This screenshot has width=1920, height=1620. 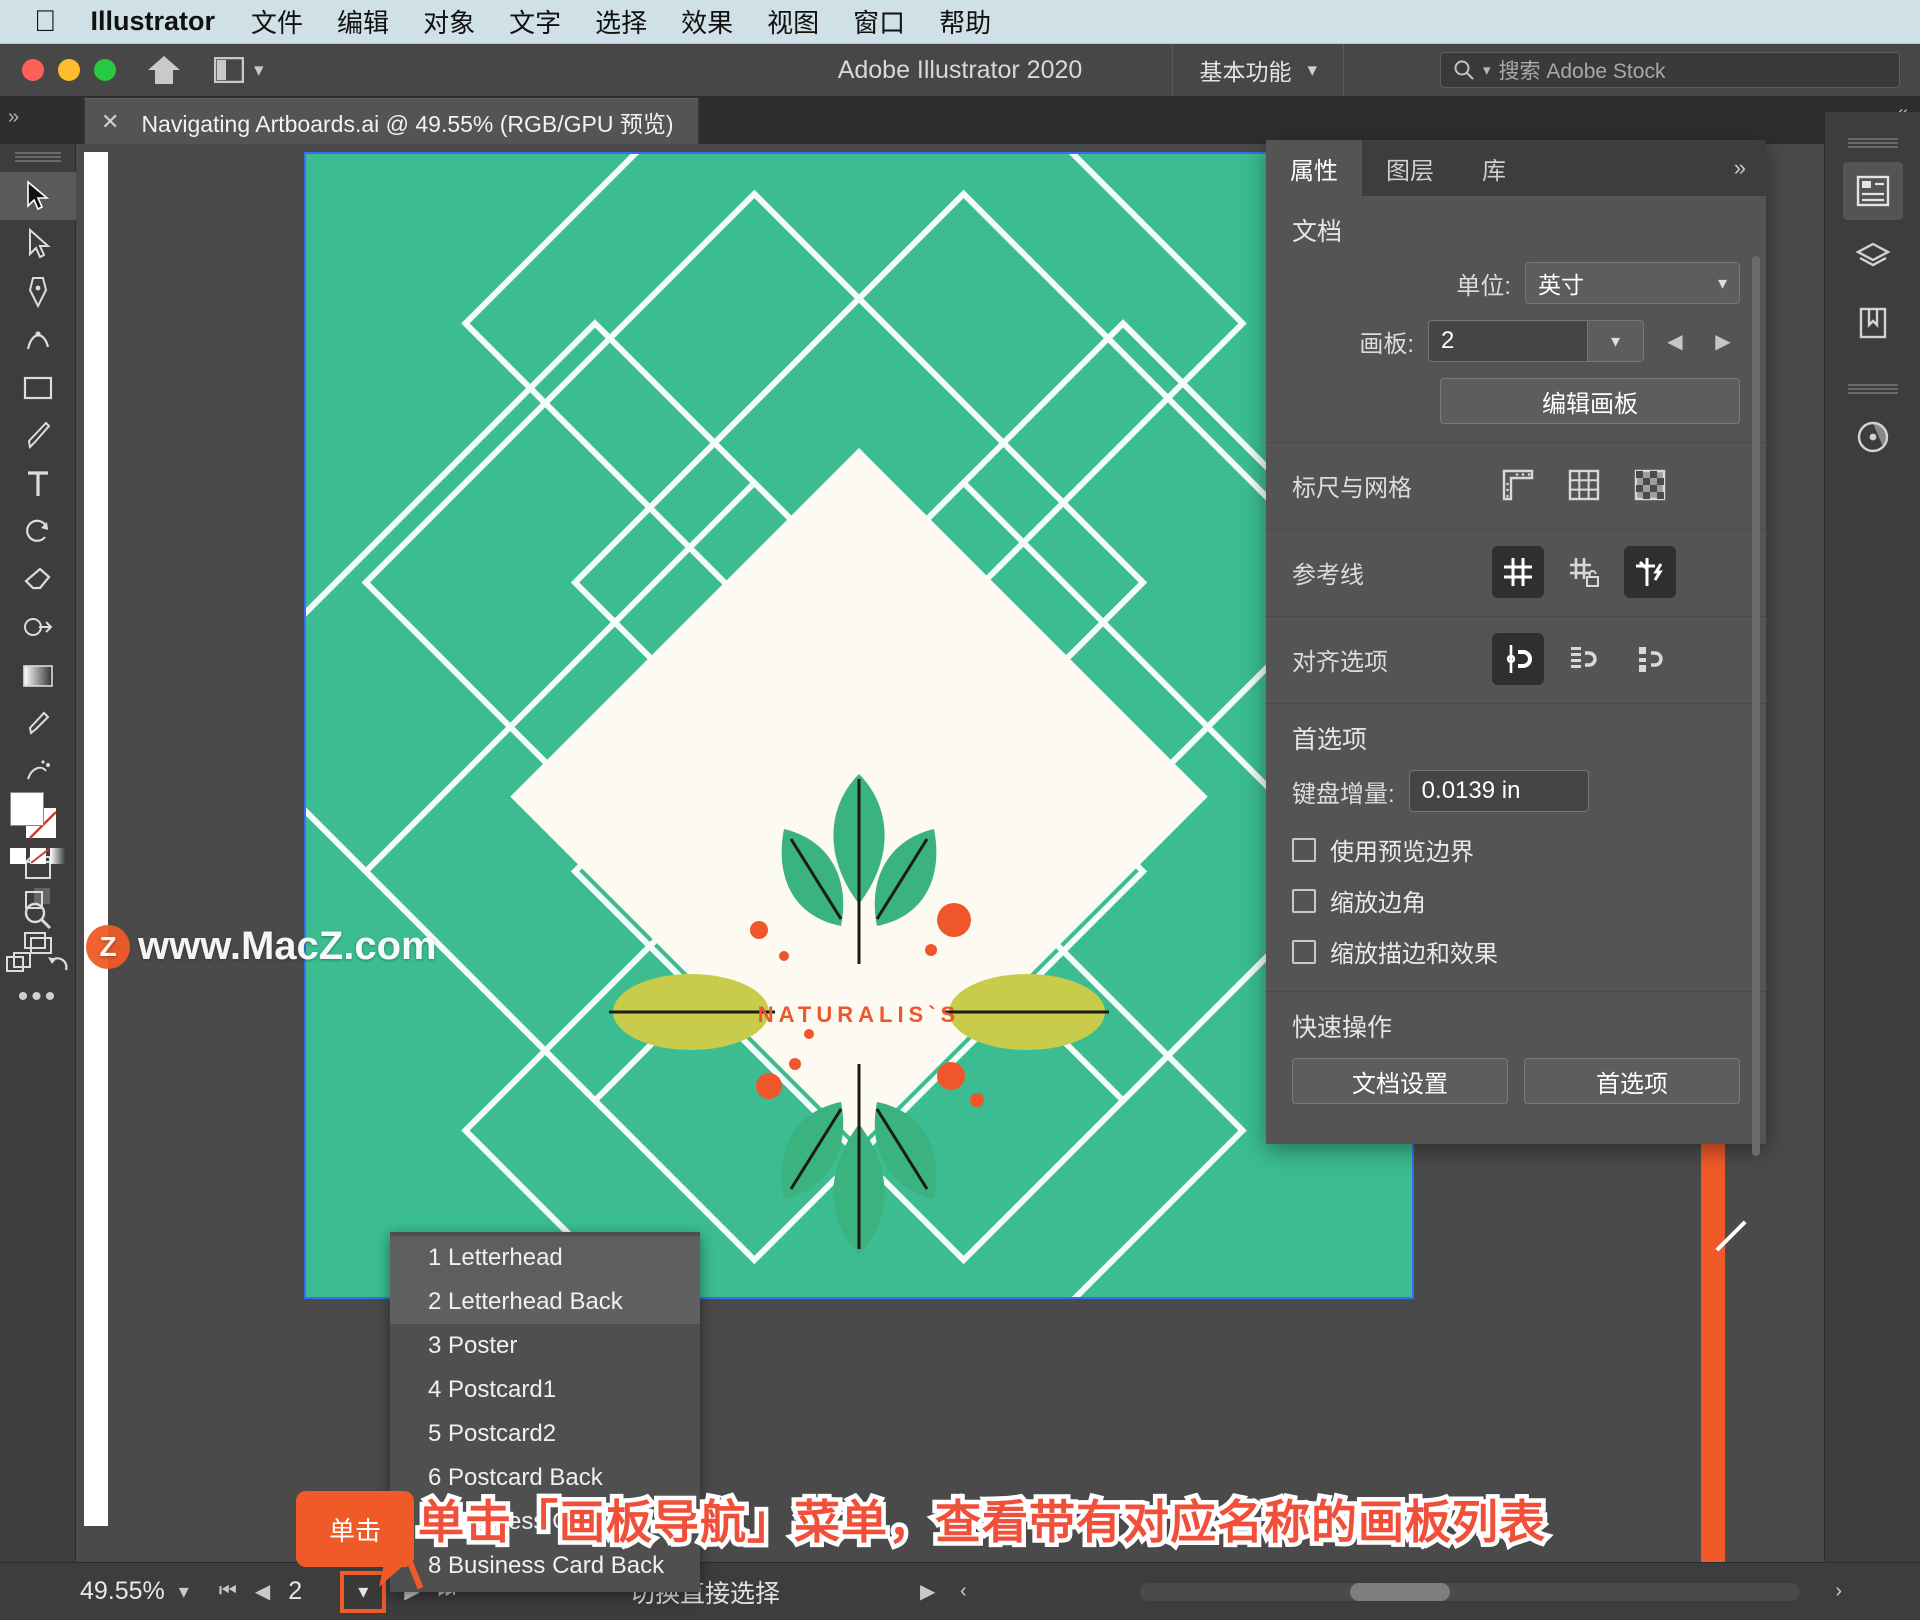 I want to click on show-grid-icon, so click(x=1584, y=485).